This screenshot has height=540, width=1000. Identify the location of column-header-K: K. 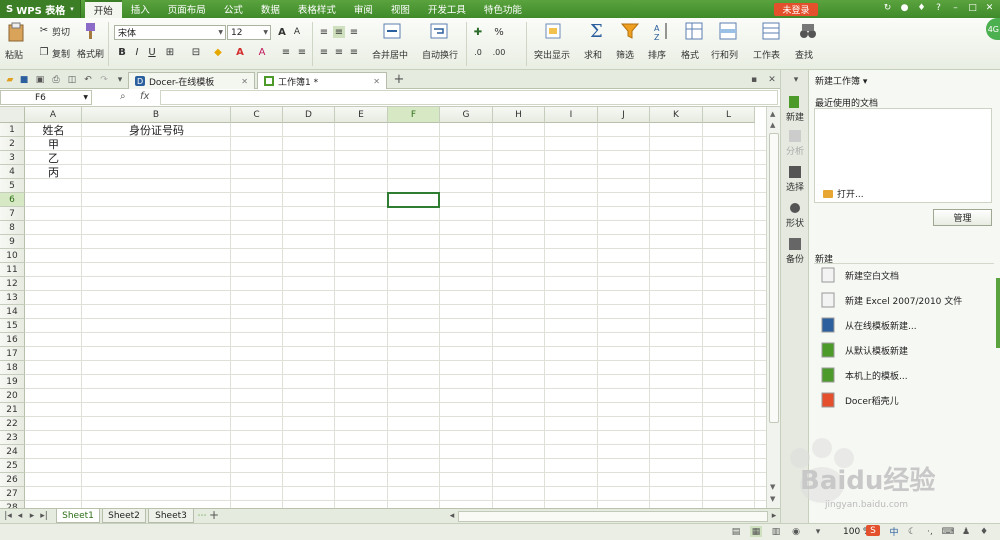
(676, 115).